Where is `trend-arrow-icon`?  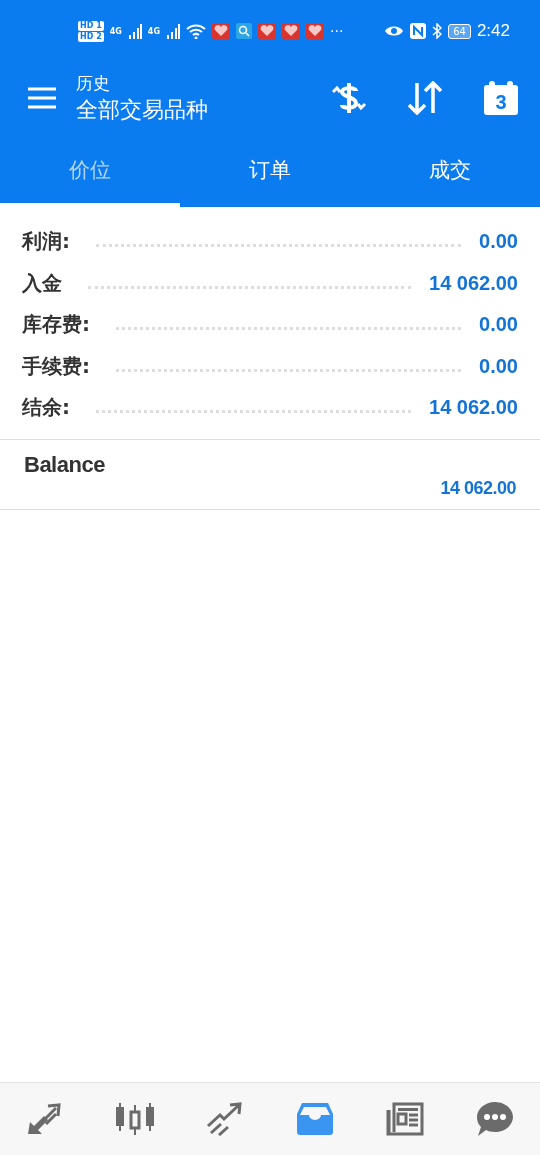 trend-arrow-icon is located at coordinates (225, 1119).